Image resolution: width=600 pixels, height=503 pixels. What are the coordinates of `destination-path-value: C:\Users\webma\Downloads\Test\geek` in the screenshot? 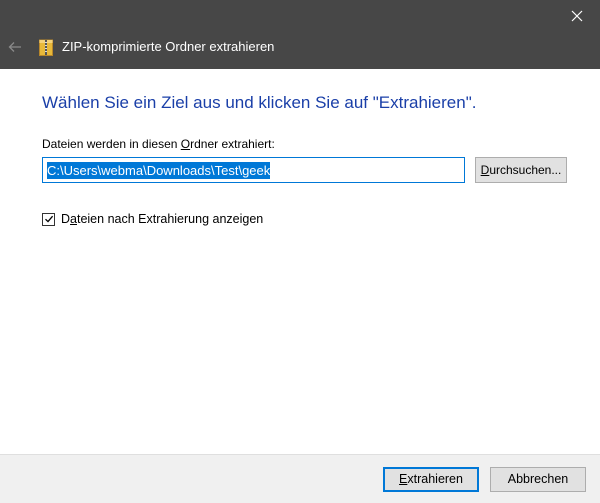 It's located at (159, 170).